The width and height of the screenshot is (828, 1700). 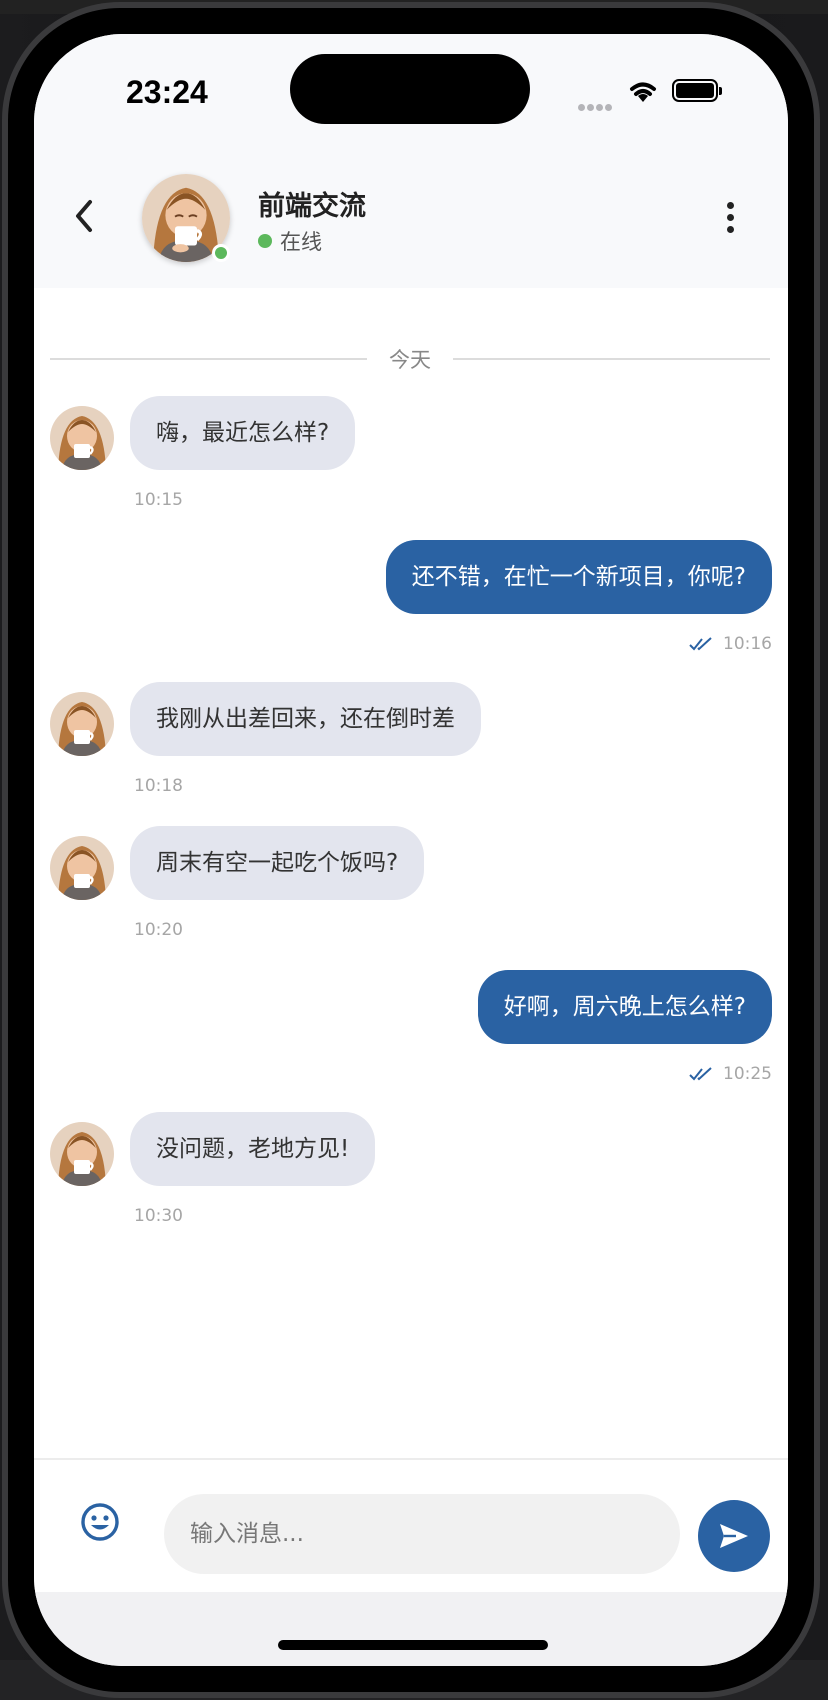 I want to click on message-row: 还不错，在忙一个新项目，你呢? 10:16, so click(x=472, y=600).